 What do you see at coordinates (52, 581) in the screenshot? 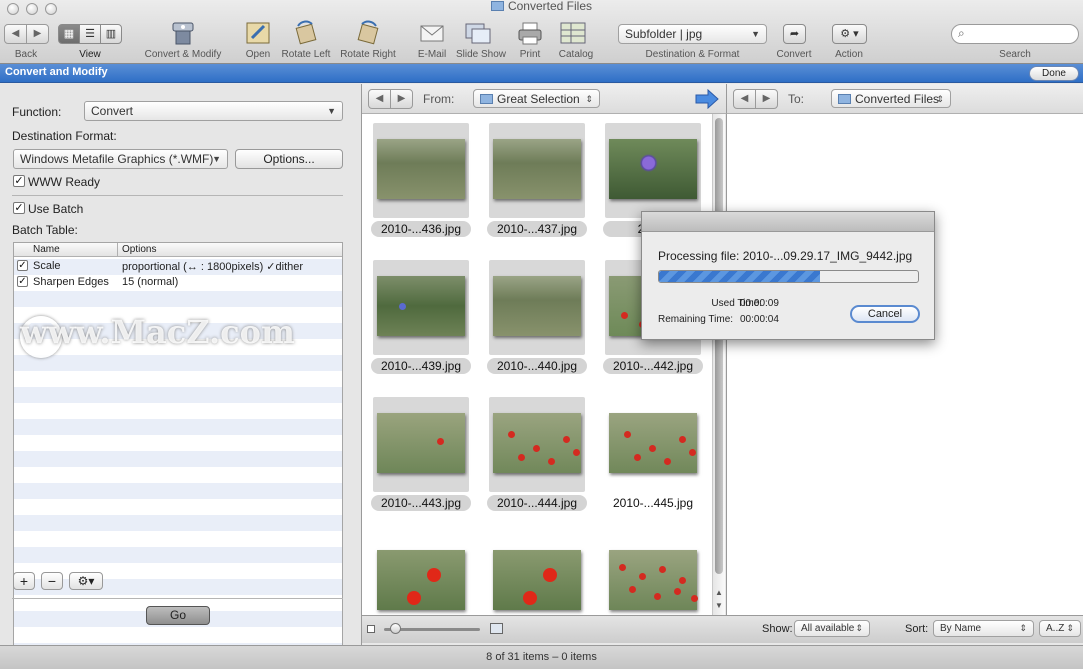
I see `remove-step-button: −` at bounding box center [52, 581].